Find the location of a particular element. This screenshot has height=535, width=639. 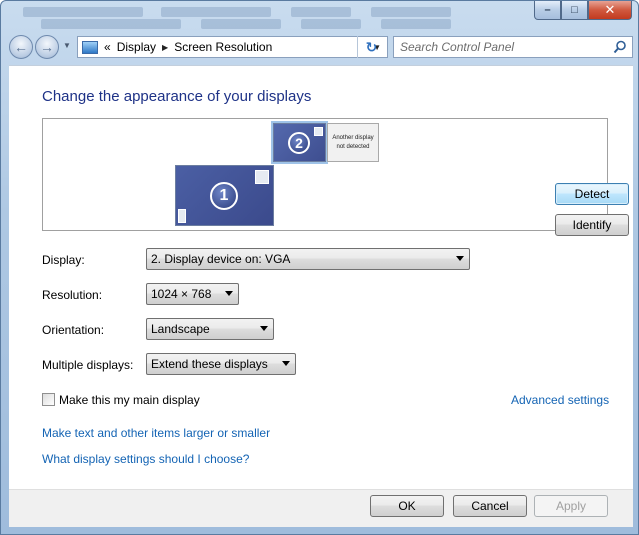

forward-button: → is located at coordinates (47, 47).